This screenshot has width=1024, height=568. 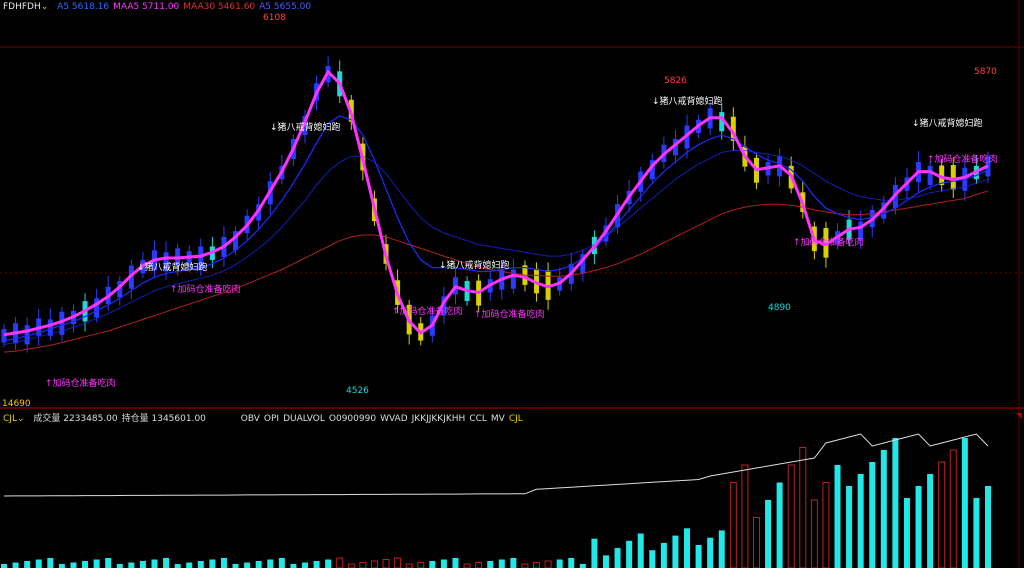 I want to click on volume-indicator-name: CJL, so click(x=10, y=419).